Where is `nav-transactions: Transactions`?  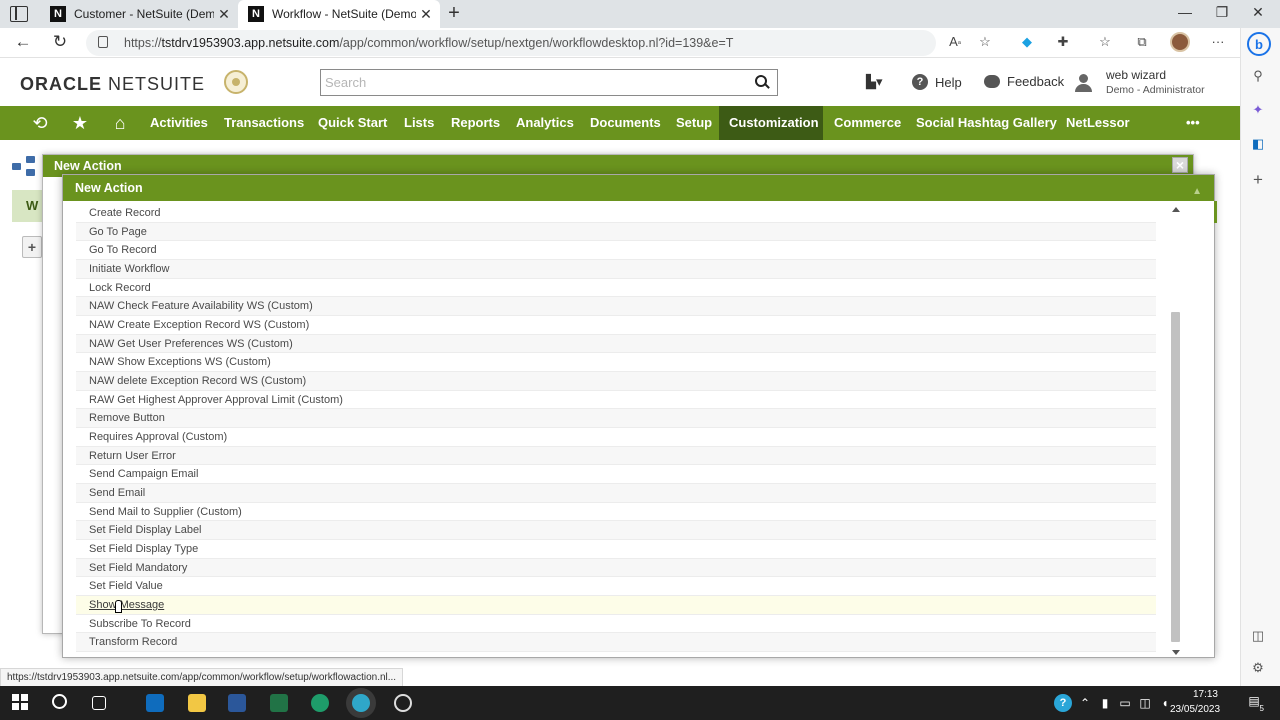
nav-transactions: Transactions is located at coordinates (264, 123).